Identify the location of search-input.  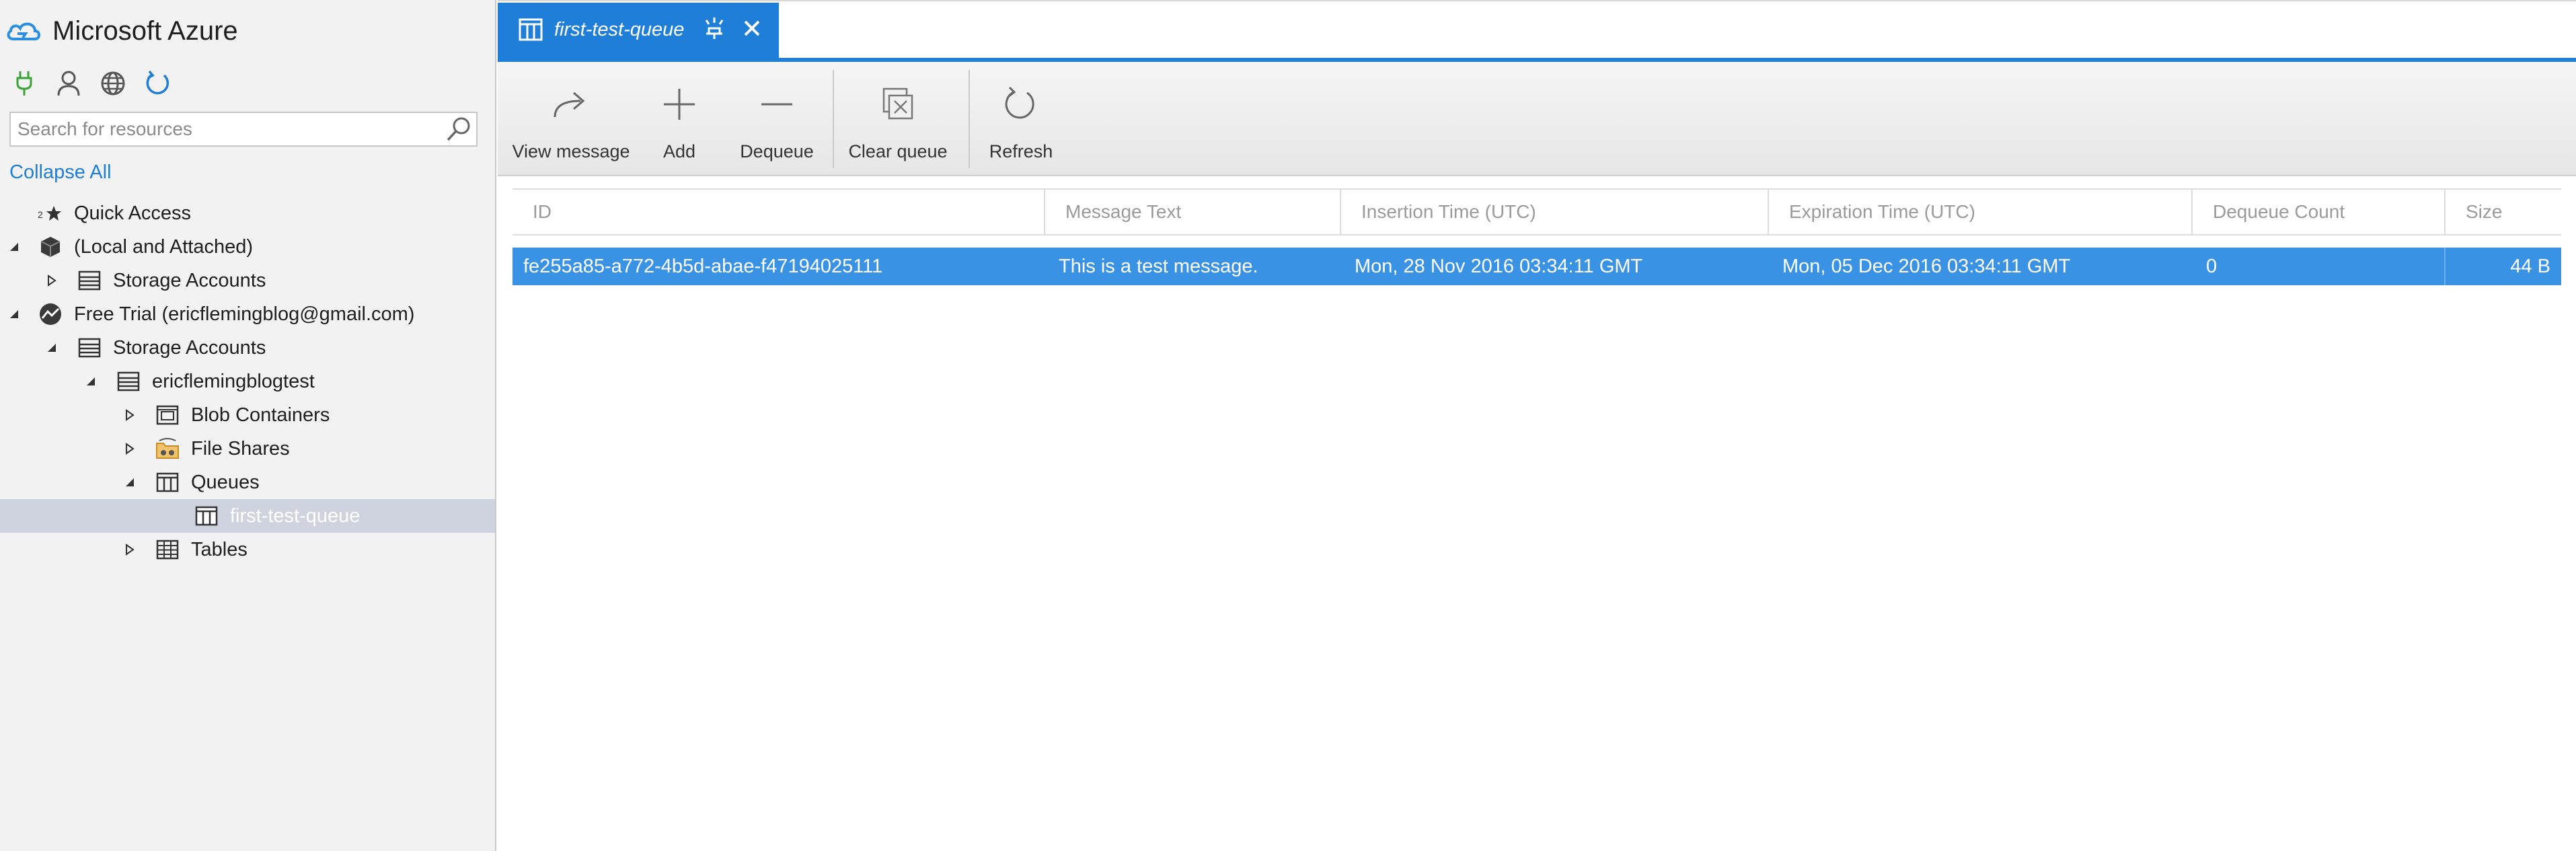
(226, 129).